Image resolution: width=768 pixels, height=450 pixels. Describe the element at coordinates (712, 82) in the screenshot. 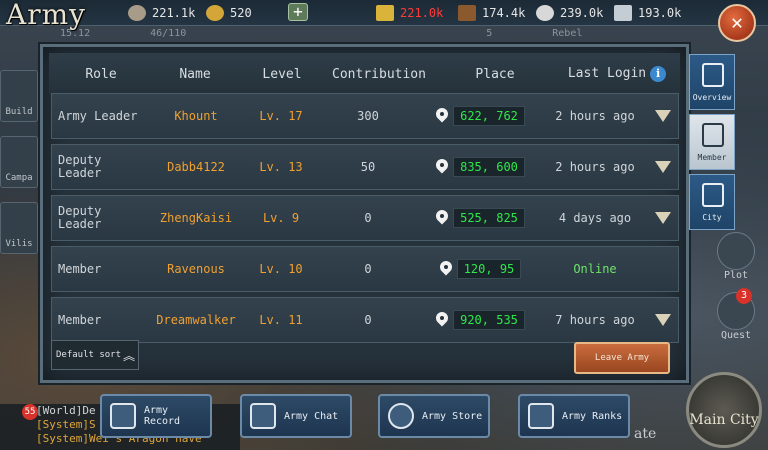

I see `tab-overview: Overview` at that location.